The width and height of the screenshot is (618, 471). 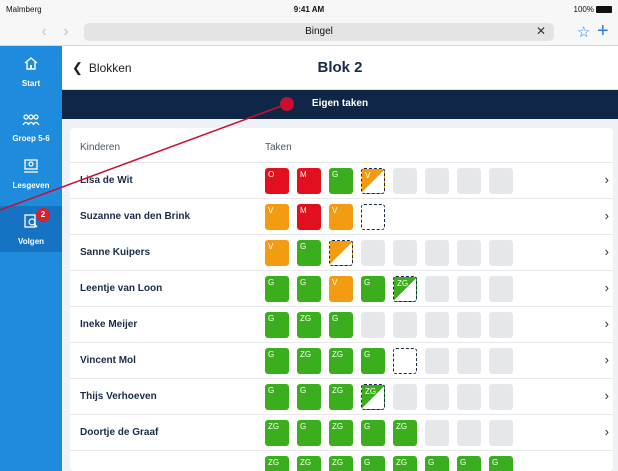 What do you see at coordinates (31, 229) in the screenshot?
I see `sidebar-item-volgen: Volgen 2` at bounding box center [31, 229].